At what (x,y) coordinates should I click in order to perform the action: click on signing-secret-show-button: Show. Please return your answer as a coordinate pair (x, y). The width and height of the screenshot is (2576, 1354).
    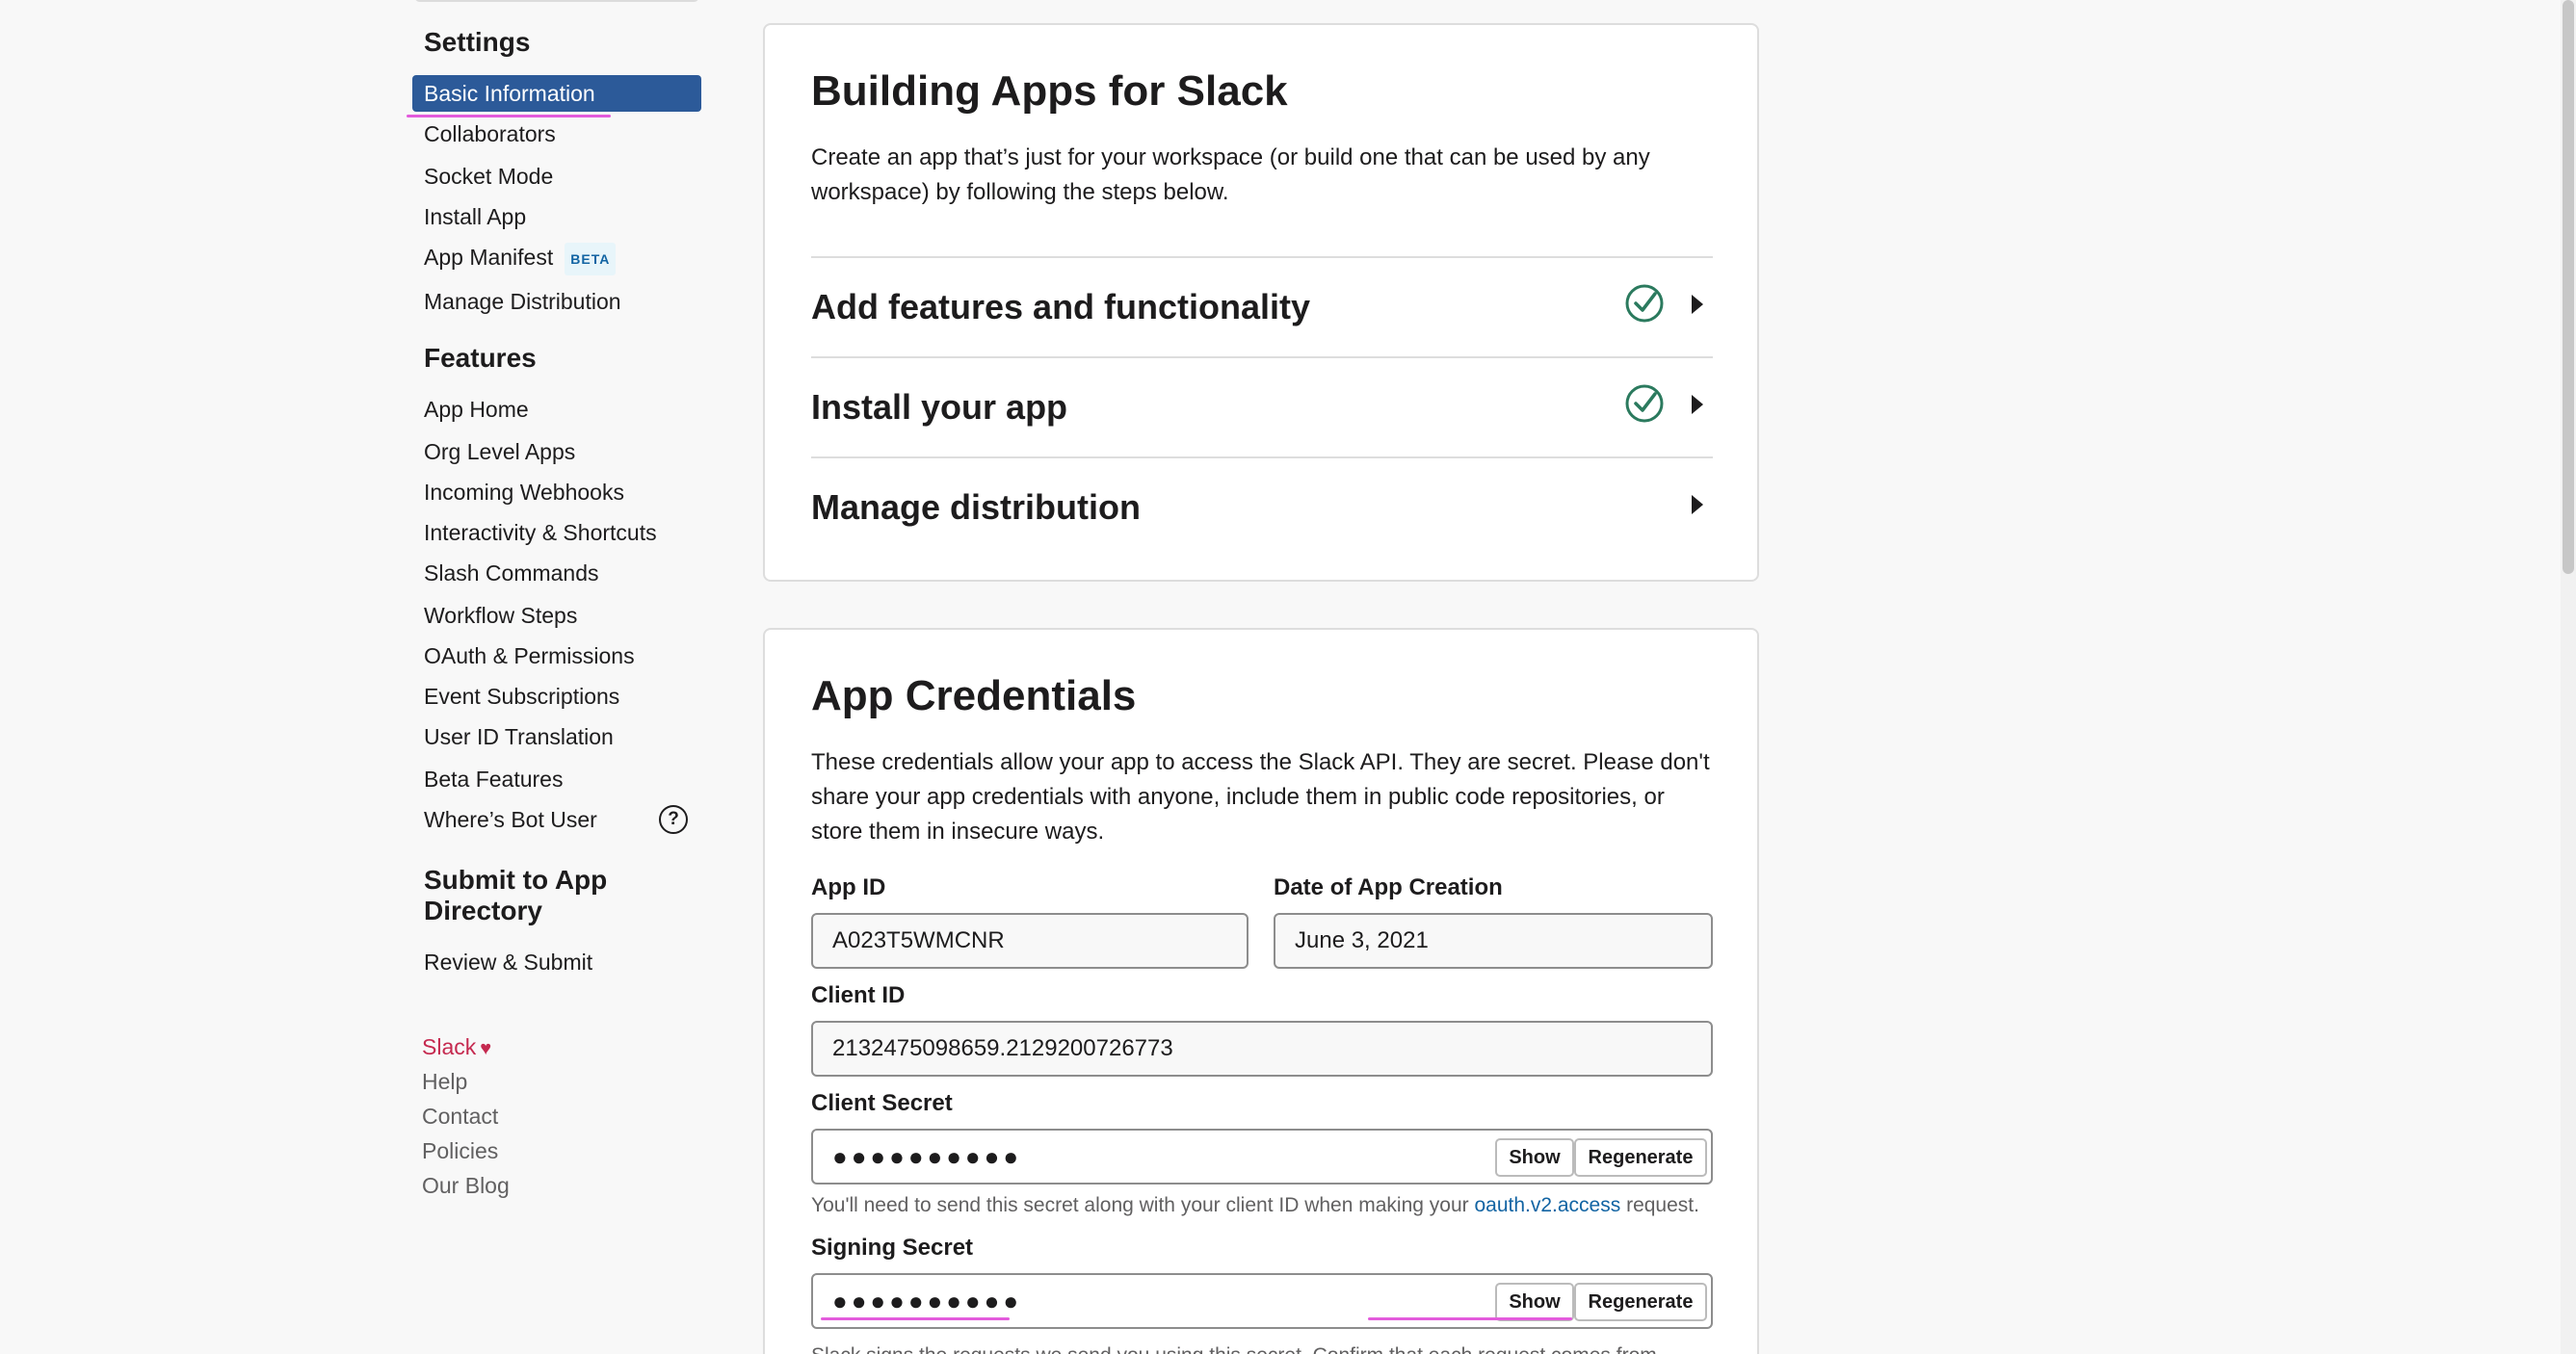
    Looking at the image, I should click on (1535, 1302).